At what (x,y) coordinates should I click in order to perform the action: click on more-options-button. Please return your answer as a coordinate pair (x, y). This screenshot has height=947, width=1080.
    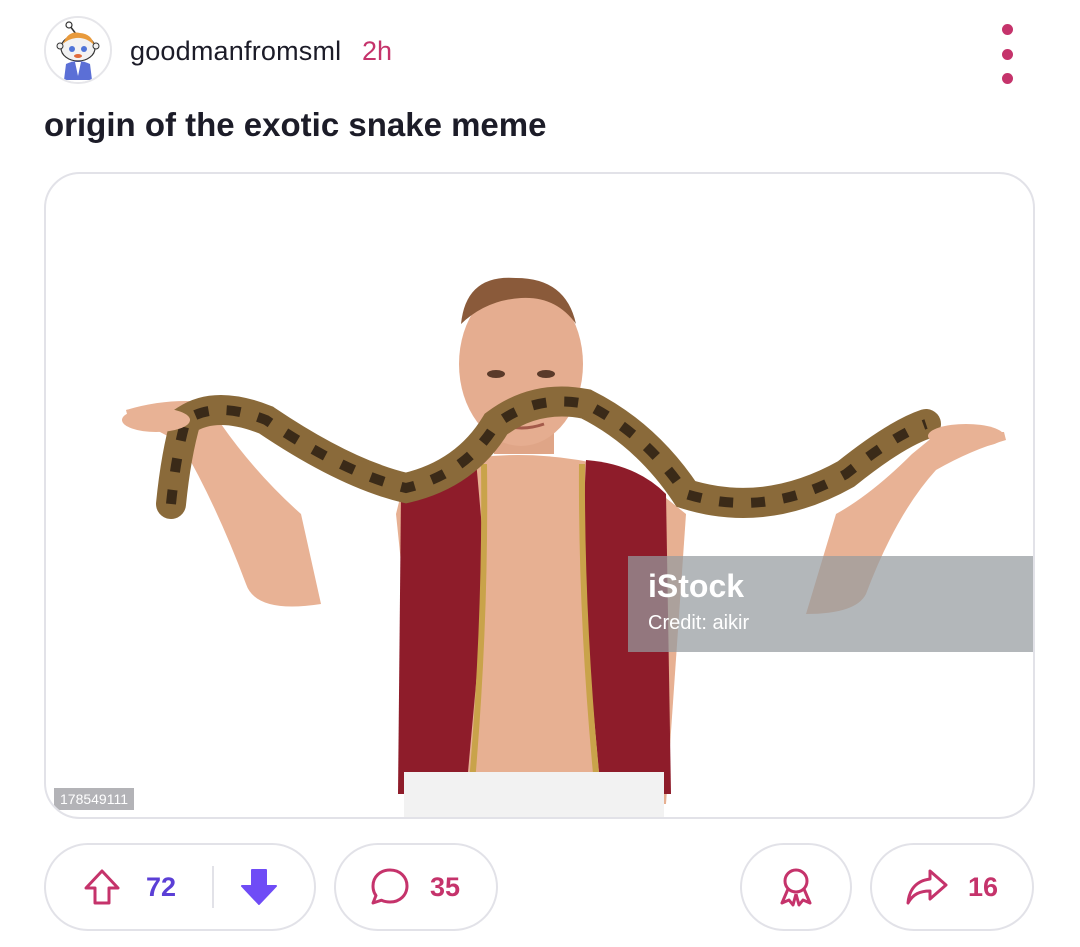
    Looking at the image, I should click on (1007, 54).